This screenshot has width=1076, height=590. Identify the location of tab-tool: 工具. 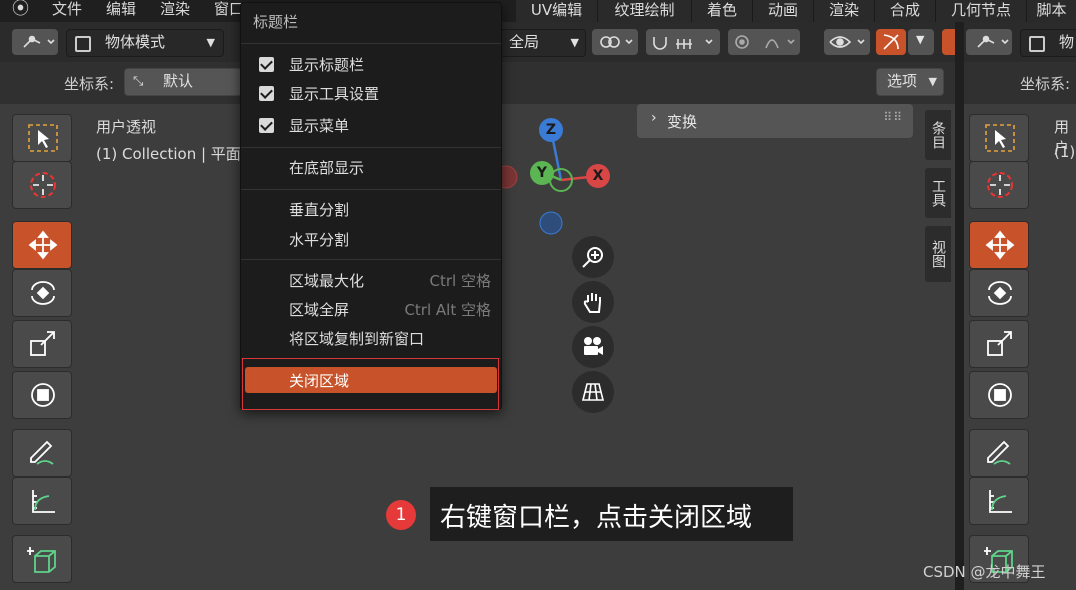
(938, 193).